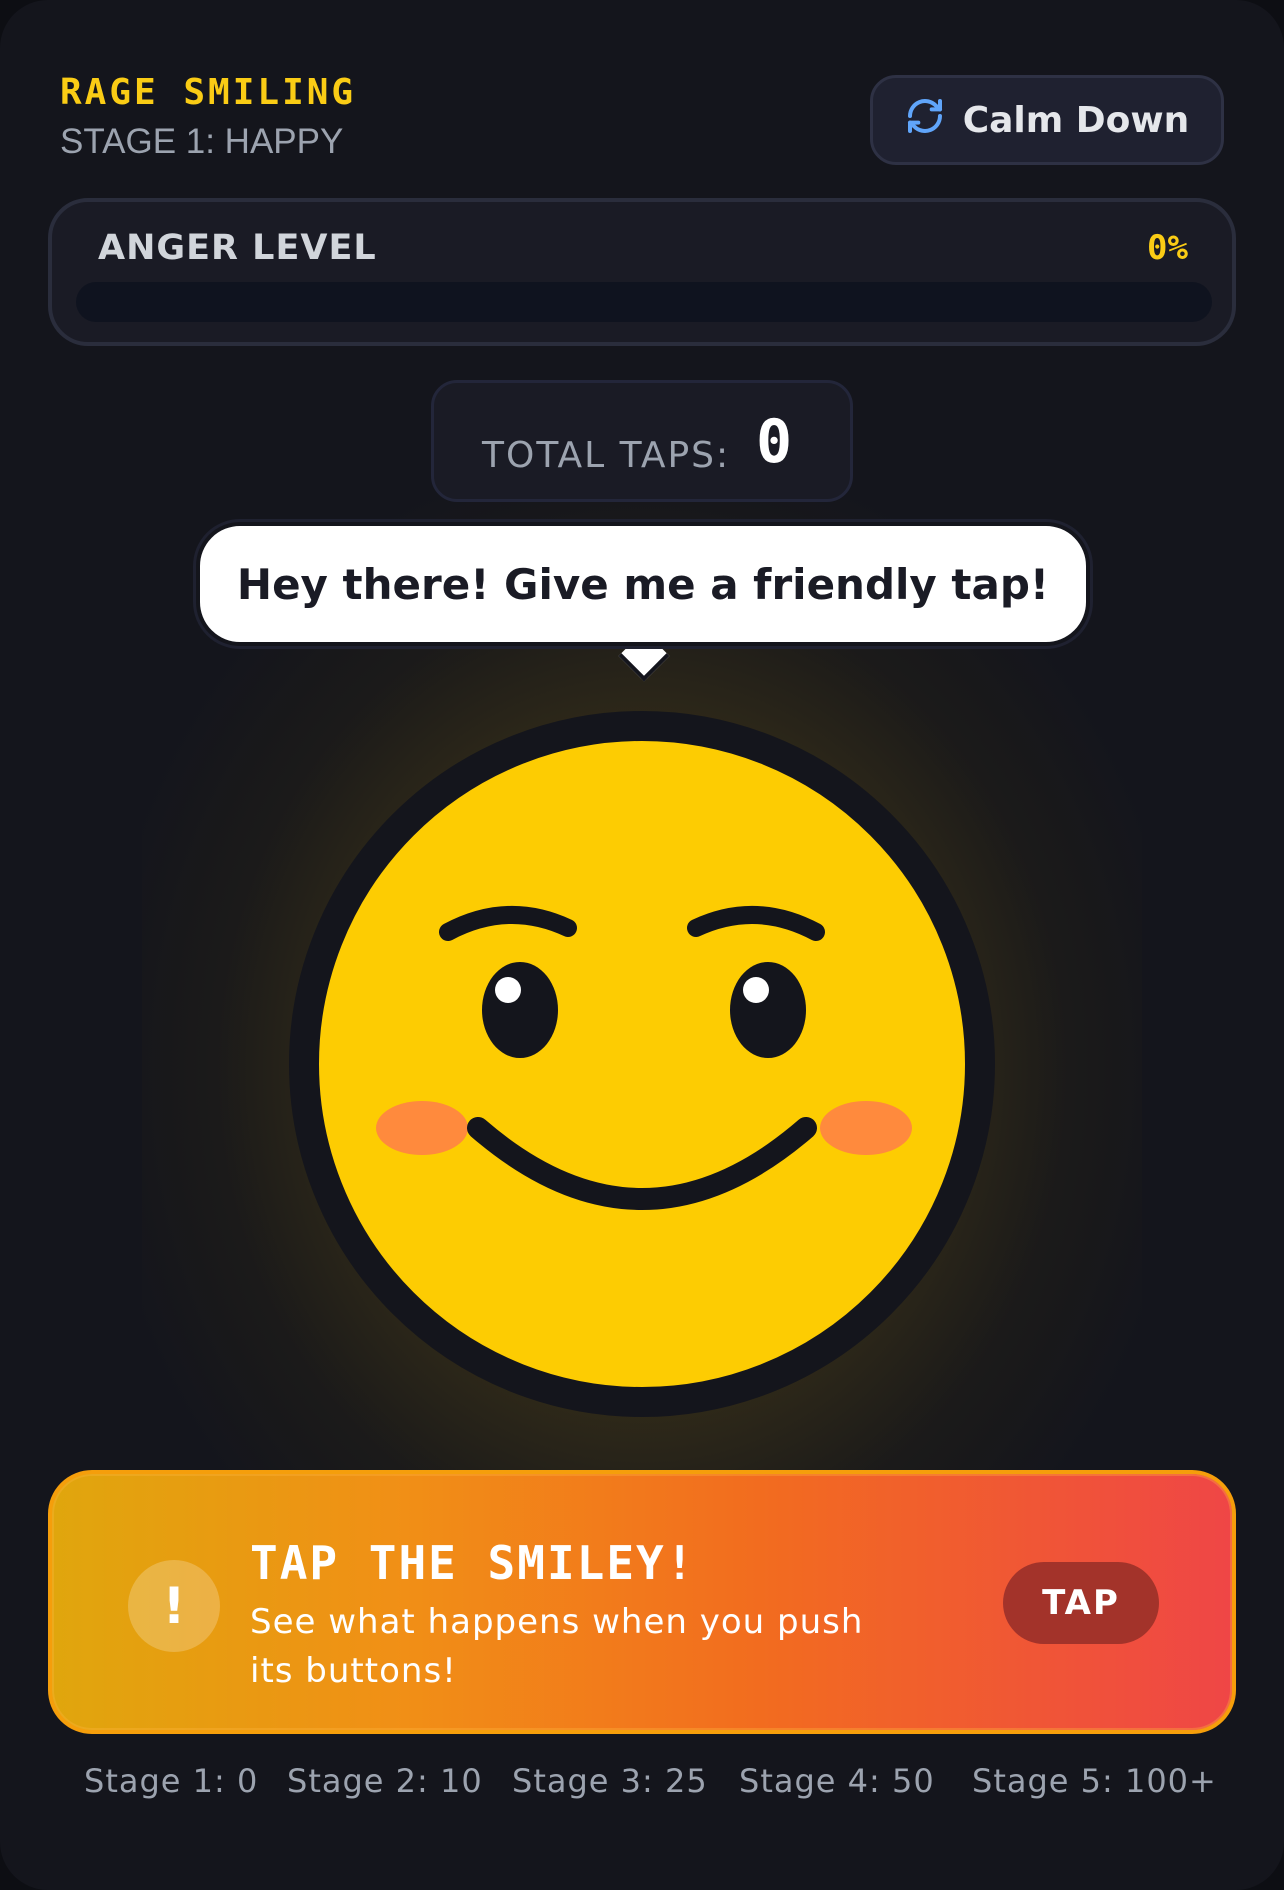  Describe the element at coordinates (174, 1606) in the screenshot. I see `alert-icon: !` at that location.